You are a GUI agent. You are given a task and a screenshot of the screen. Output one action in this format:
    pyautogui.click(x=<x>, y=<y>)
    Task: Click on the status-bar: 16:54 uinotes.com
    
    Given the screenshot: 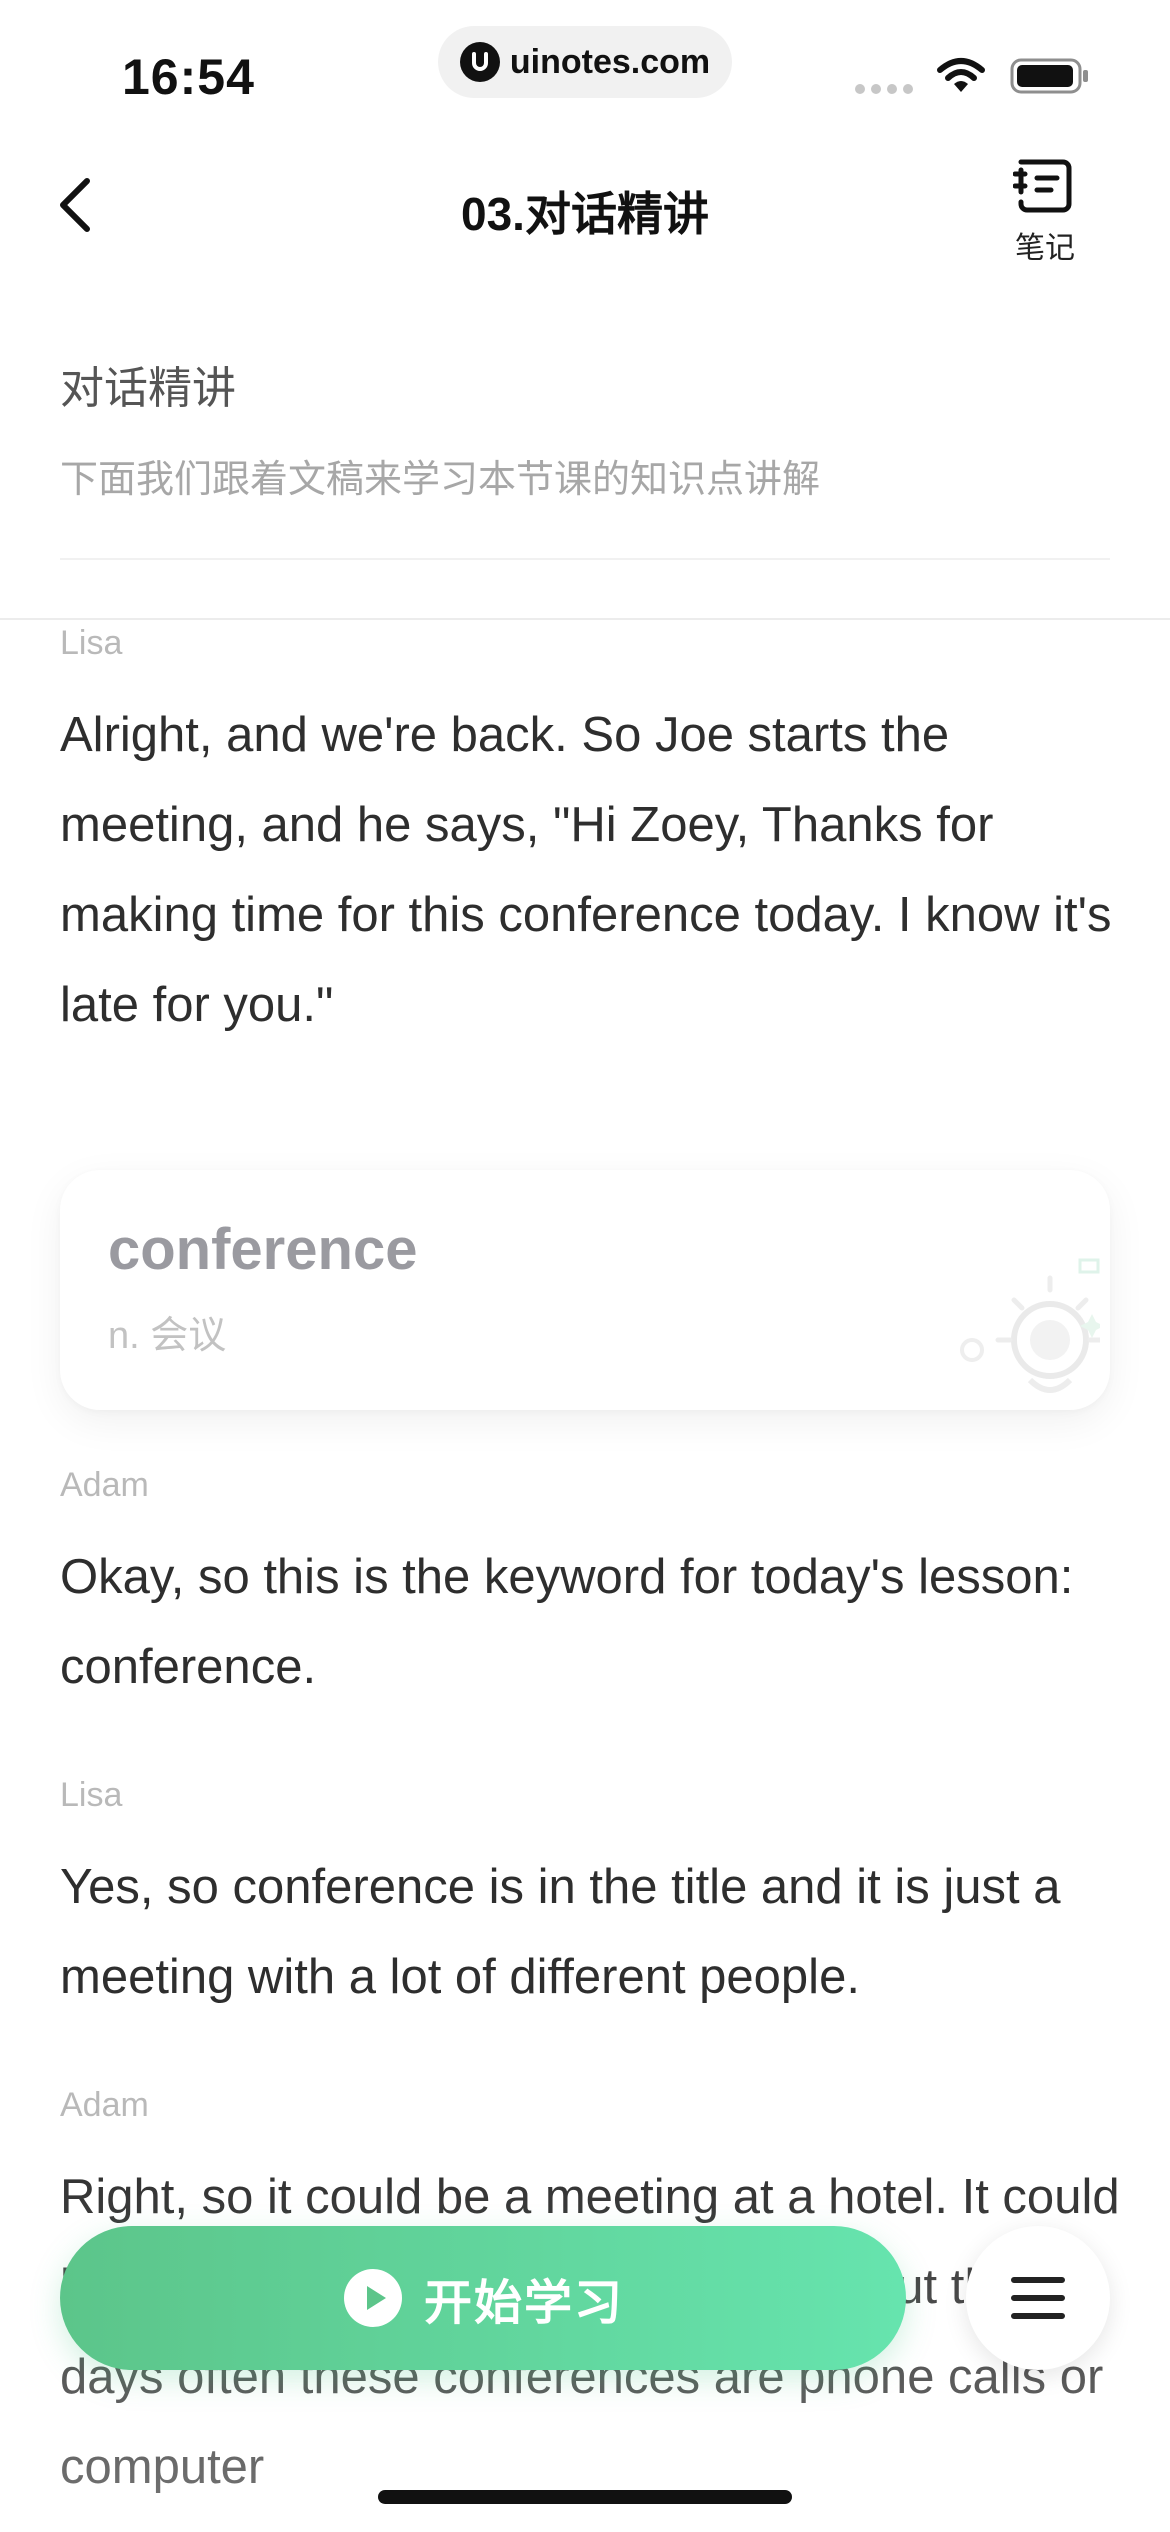 What is the action you would take?
    pyautogui.click(x=585, y=70)
    